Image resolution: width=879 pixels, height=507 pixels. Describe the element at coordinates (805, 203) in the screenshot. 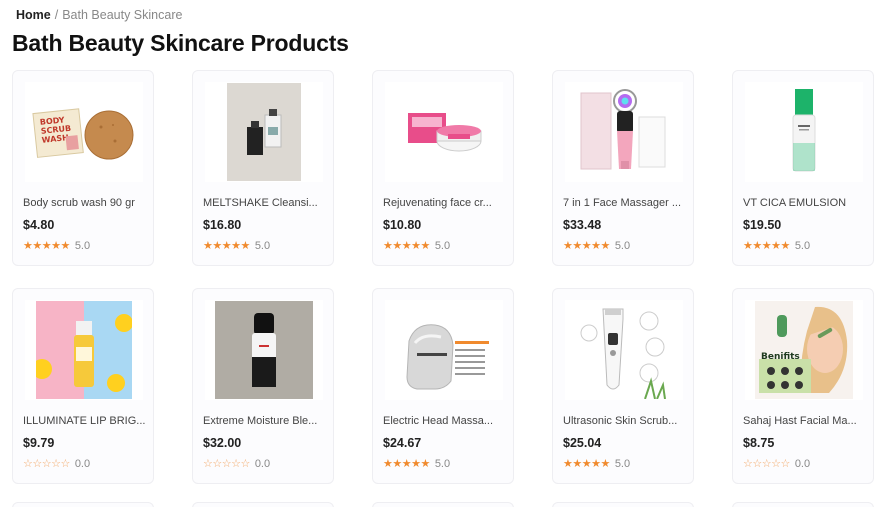

I see `product-name: VT CICA EMULSION` at that location.